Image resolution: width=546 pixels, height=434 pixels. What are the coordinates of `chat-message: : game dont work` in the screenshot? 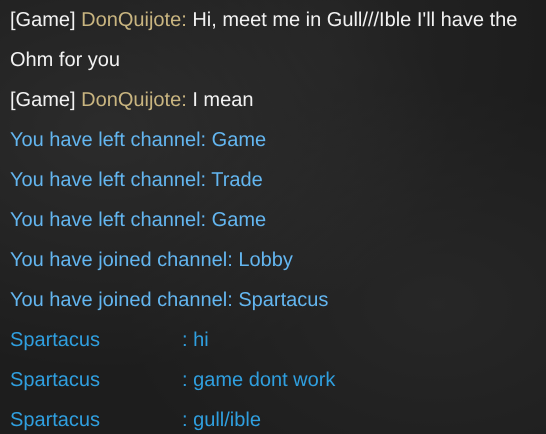 It's located at (259, 380).